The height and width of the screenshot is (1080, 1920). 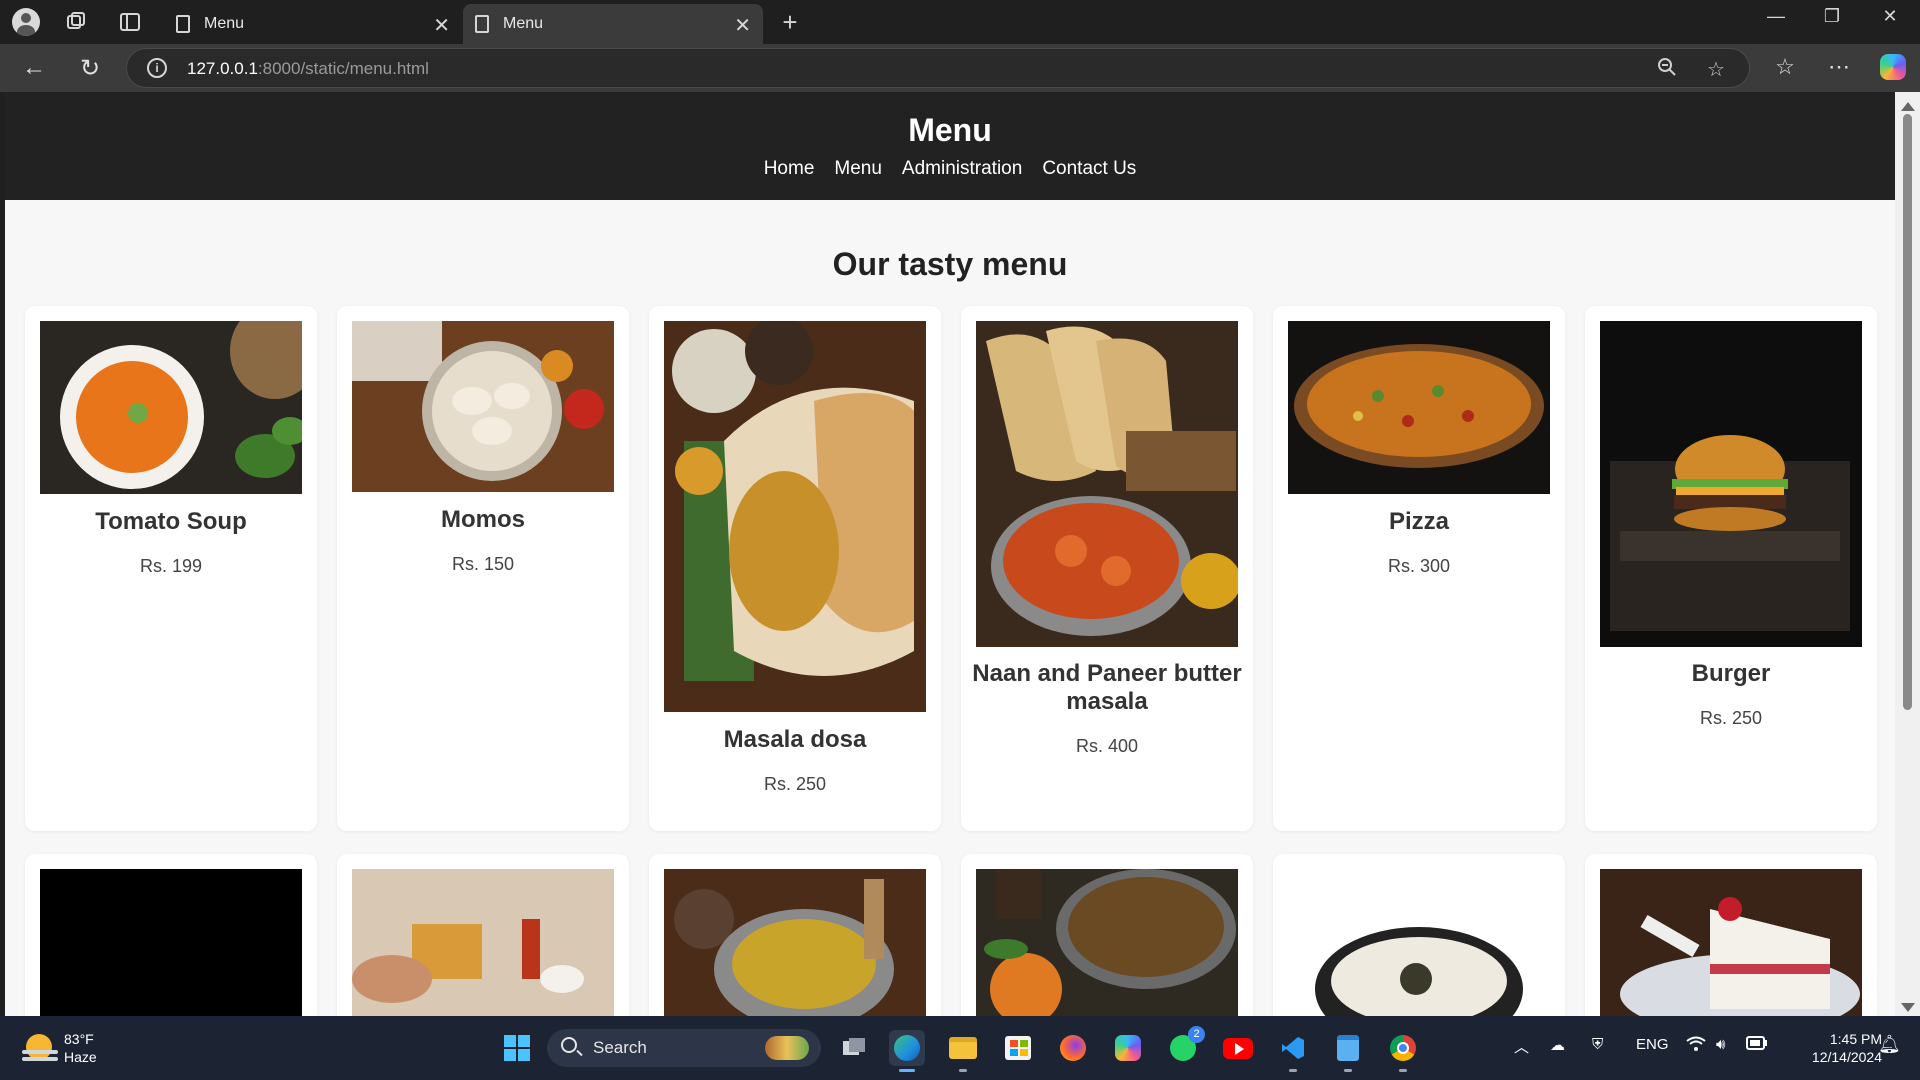 What do you see at coordinates (130, 22) in the screenshot?
I see `vertical-tabs-icon` at bounding box center [130, 22].